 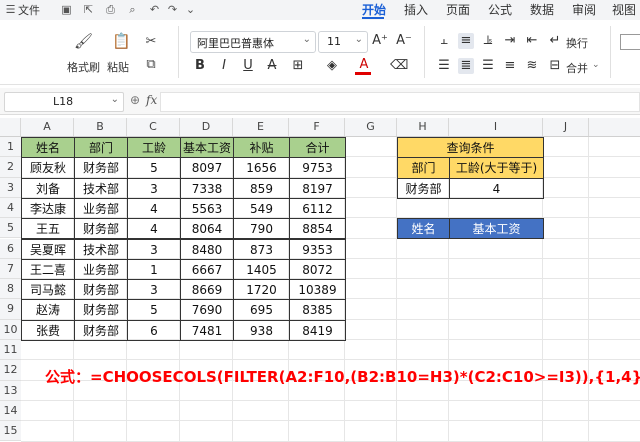 What do you see at coordinates (253, 42) in the screenshot?
I see `font-name-select: 阿里巴巴普惠体 ⌄` at bounding box center [253, 42].